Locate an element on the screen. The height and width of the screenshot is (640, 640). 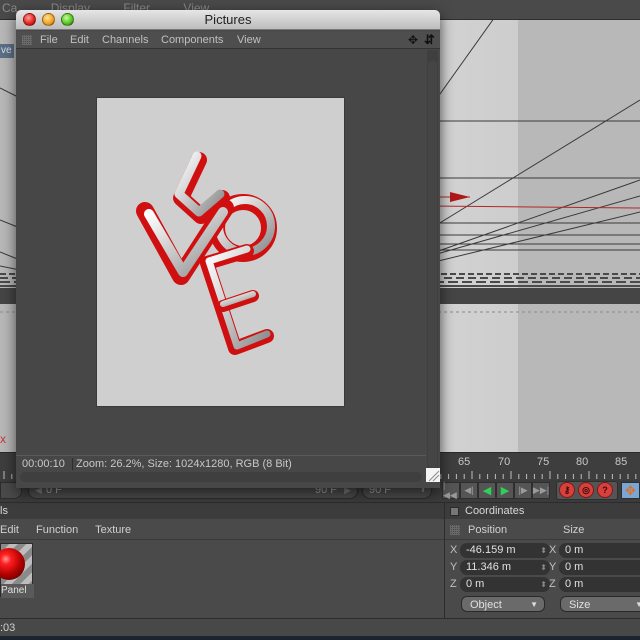
move-tool-icon: ✥ is located at coordinates (630, 490).